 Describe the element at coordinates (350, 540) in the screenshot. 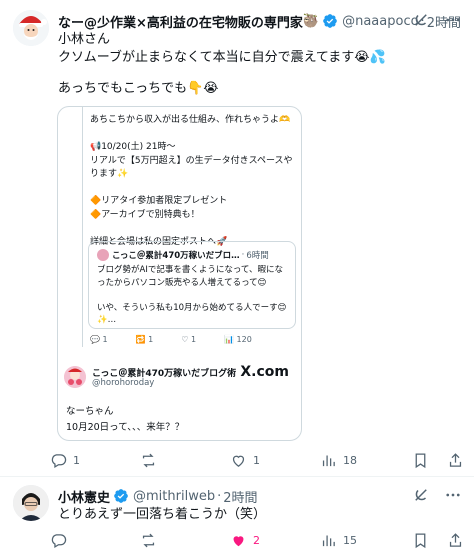

I see `views-count: 15` at that location.